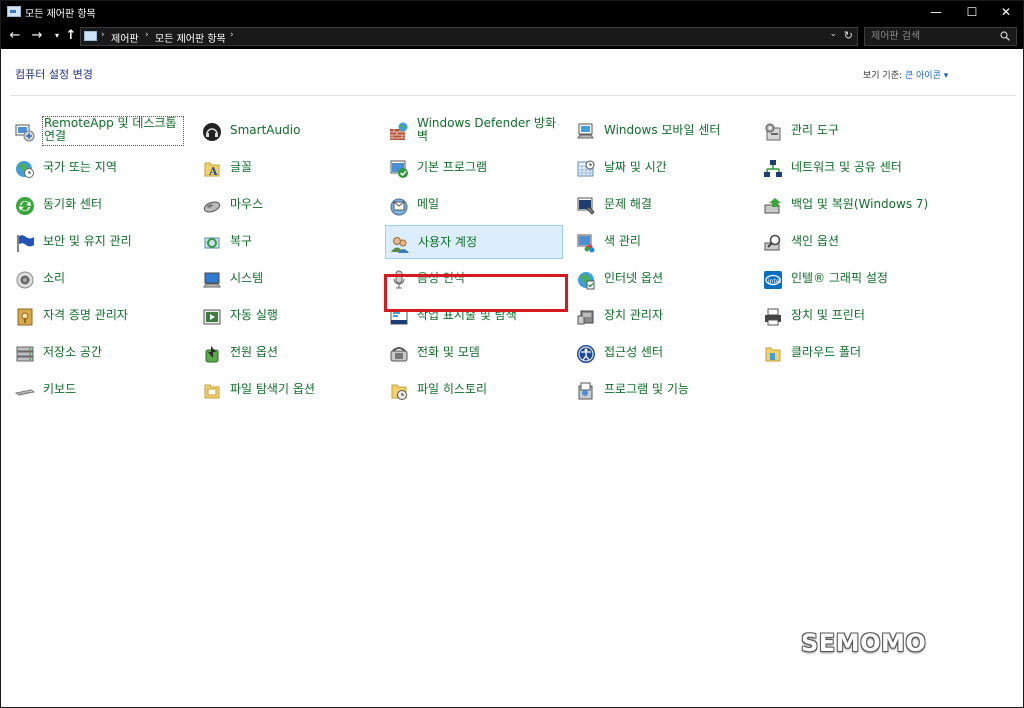  I want to click on control-panel-item-speaker: 소리, so click(100, 279).